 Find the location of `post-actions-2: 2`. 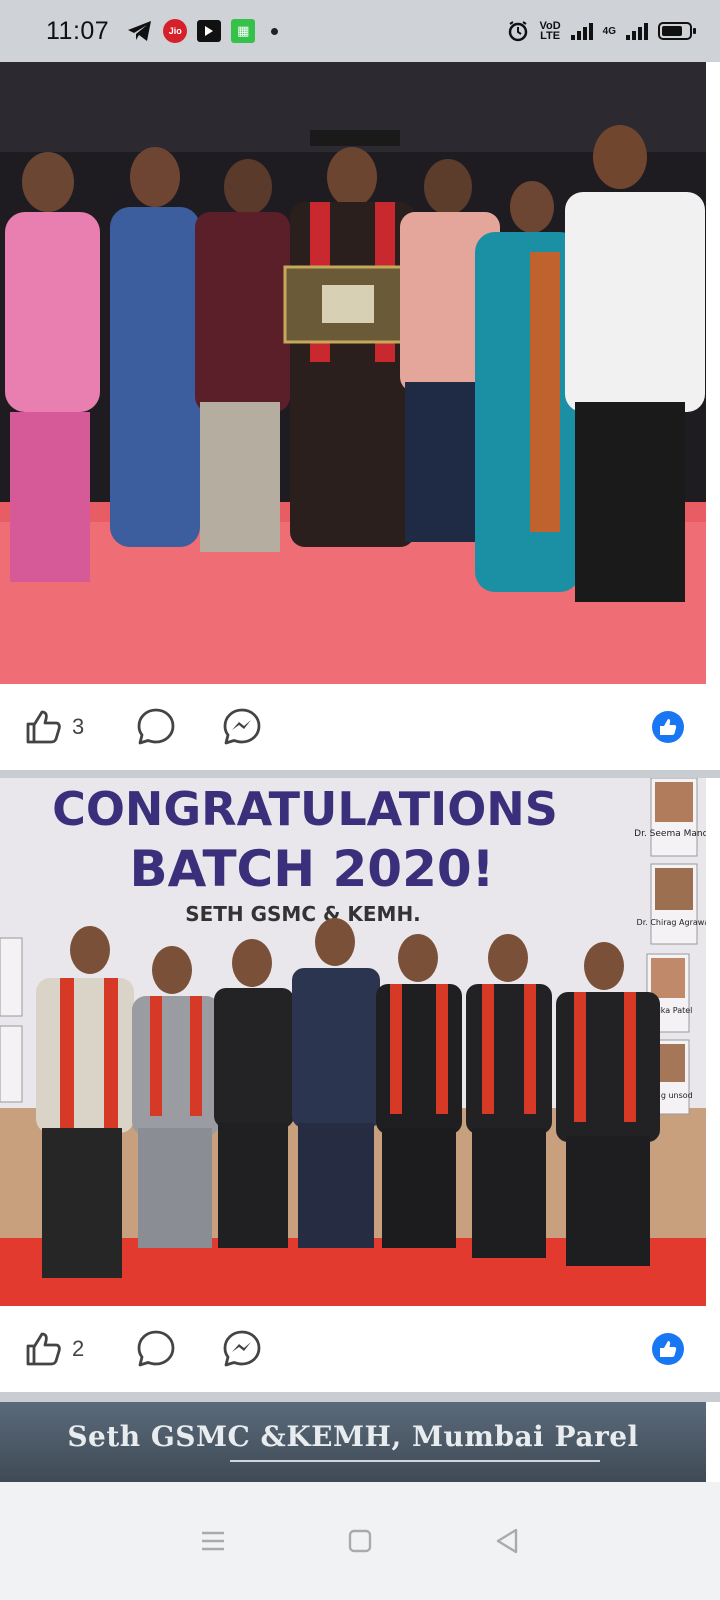

post-actions-2: 2 is located at coordinates (360, 1349).